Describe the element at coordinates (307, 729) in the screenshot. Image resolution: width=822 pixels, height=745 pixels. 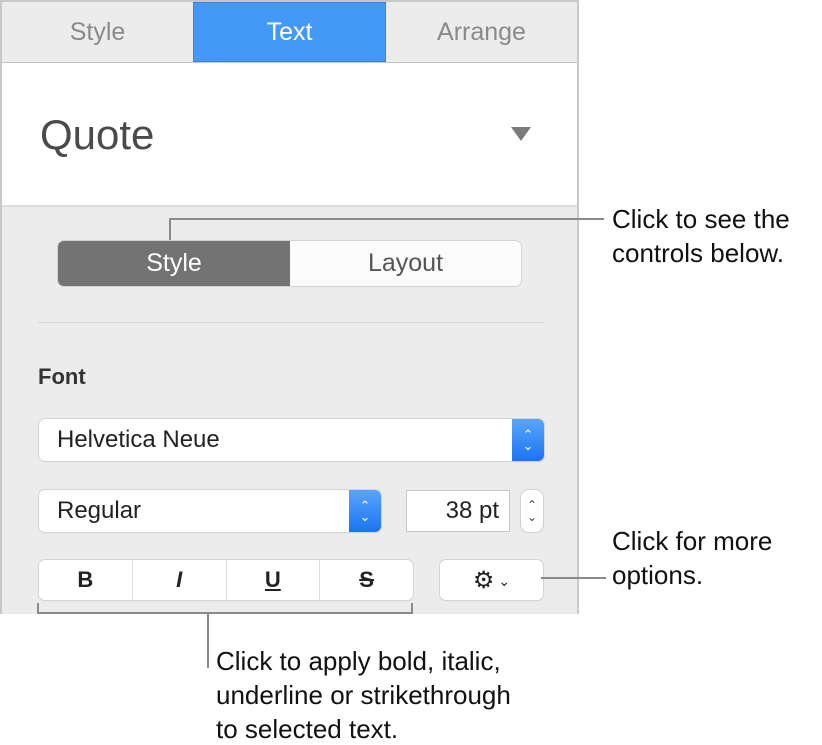
I see `callout-text-line: to selected text.` at that location.